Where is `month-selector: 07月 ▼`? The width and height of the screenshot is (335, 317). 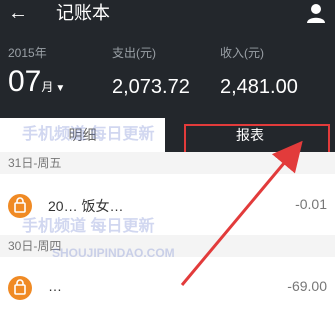
month-selector: 07月 ▼ is located at coordinates (36, 85).